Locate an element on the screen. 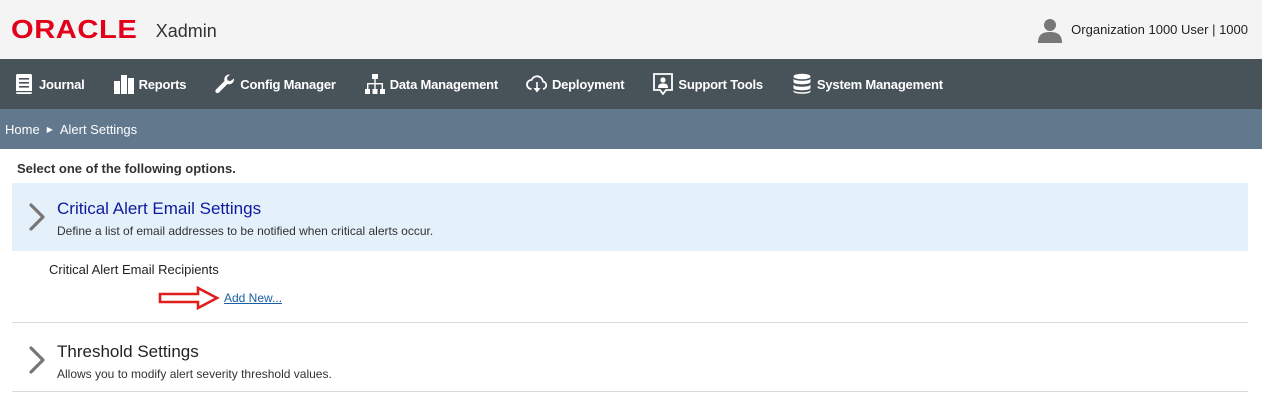  critical-alert-title: Critical Alert Email Settings is located at coordinates (245, 209).